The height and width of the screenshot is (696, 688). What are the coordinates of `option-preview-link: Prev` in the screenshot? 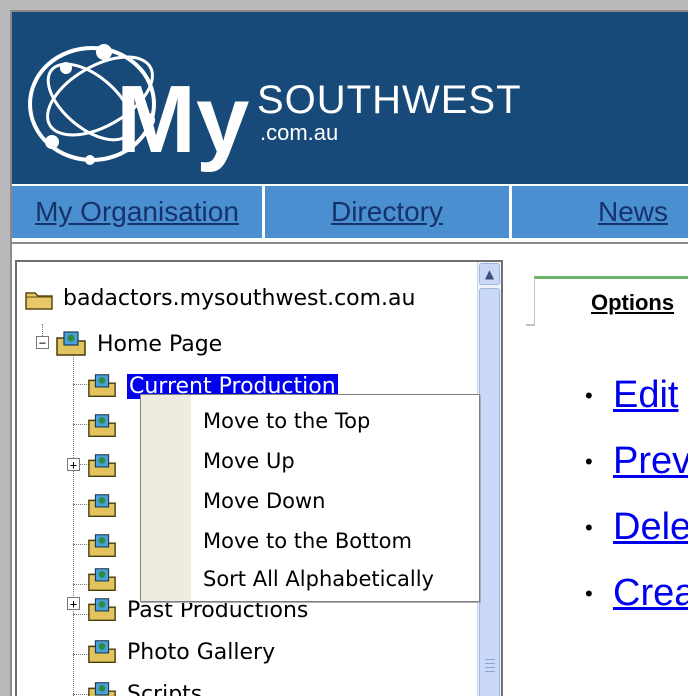 It's located at (650, 461).